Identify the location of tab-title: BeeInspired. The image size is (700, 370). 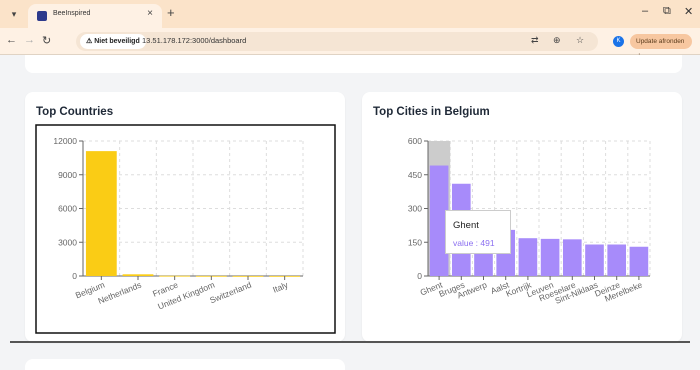
(72, 13).